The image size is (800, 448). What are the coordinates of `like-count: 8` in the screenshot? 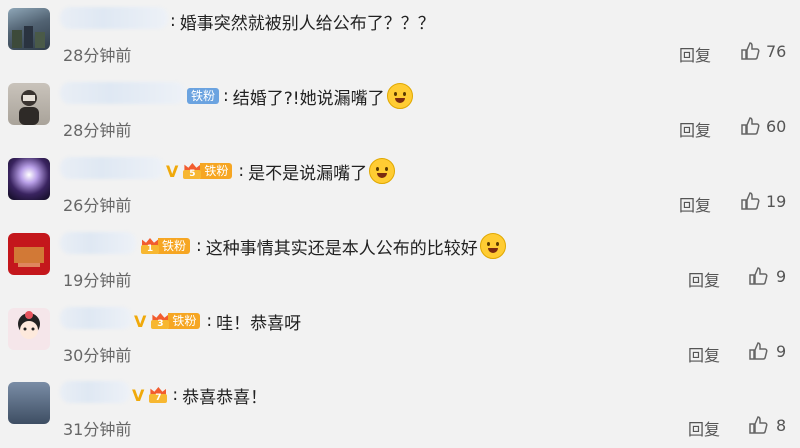 It's located at (781, 425).